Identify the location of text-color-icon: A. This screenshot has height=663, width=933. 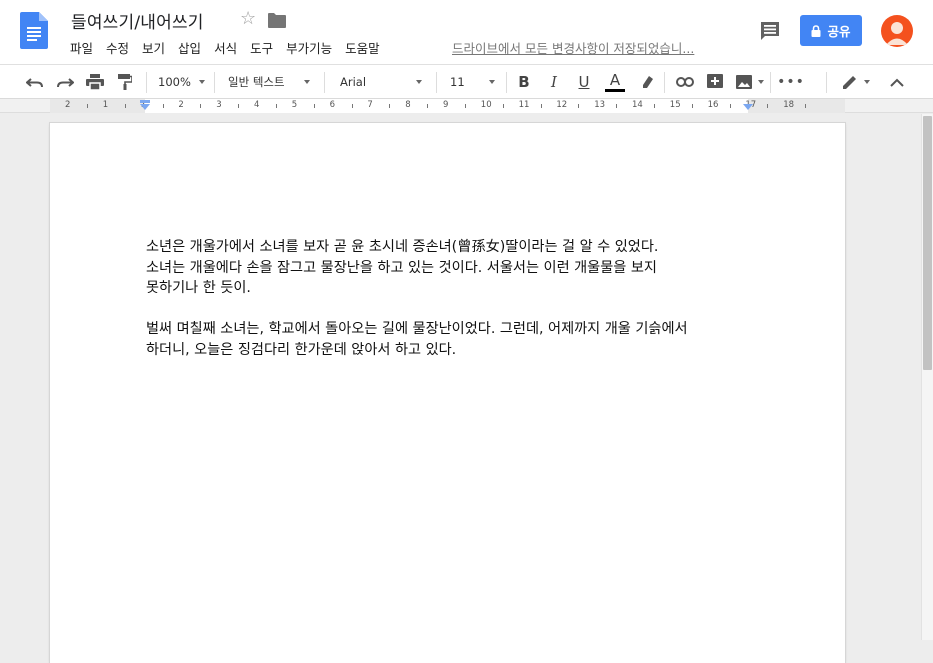
(615, 82).